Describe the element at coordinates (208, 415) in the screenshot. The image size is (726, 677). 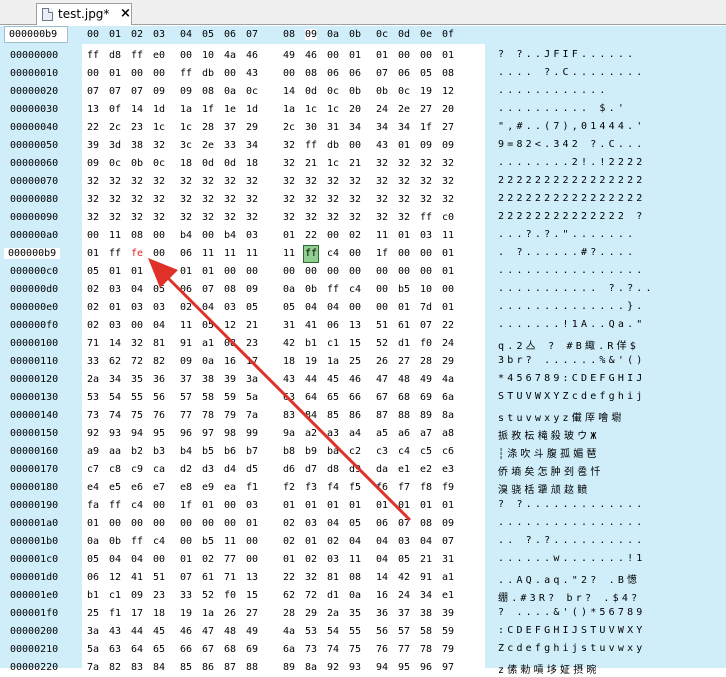
I see `hex-byte: 78` at that location.